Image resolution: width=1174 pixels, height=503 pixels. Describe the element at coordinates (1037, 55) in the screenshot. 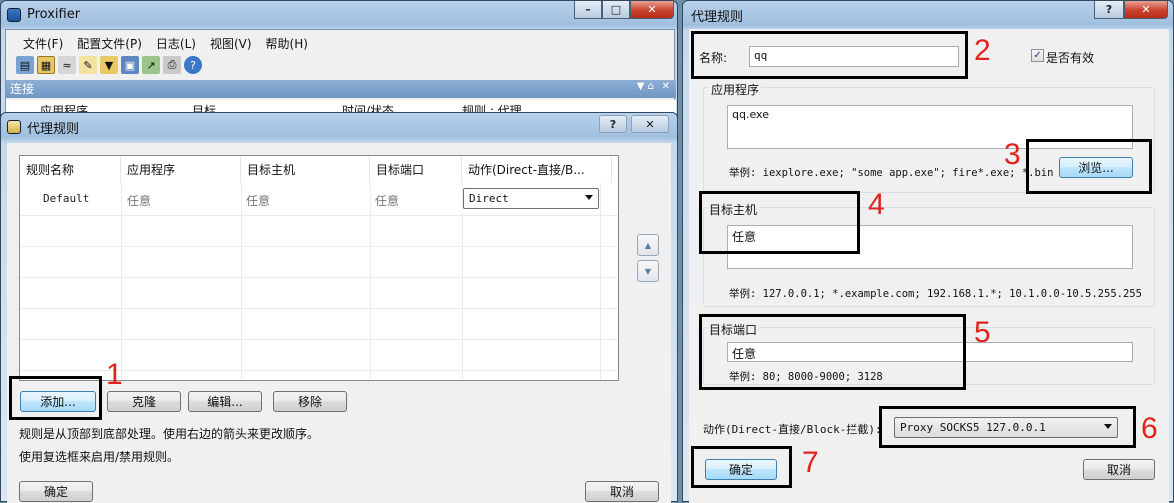

I see `enabled-checkbox: ✓` at that location.